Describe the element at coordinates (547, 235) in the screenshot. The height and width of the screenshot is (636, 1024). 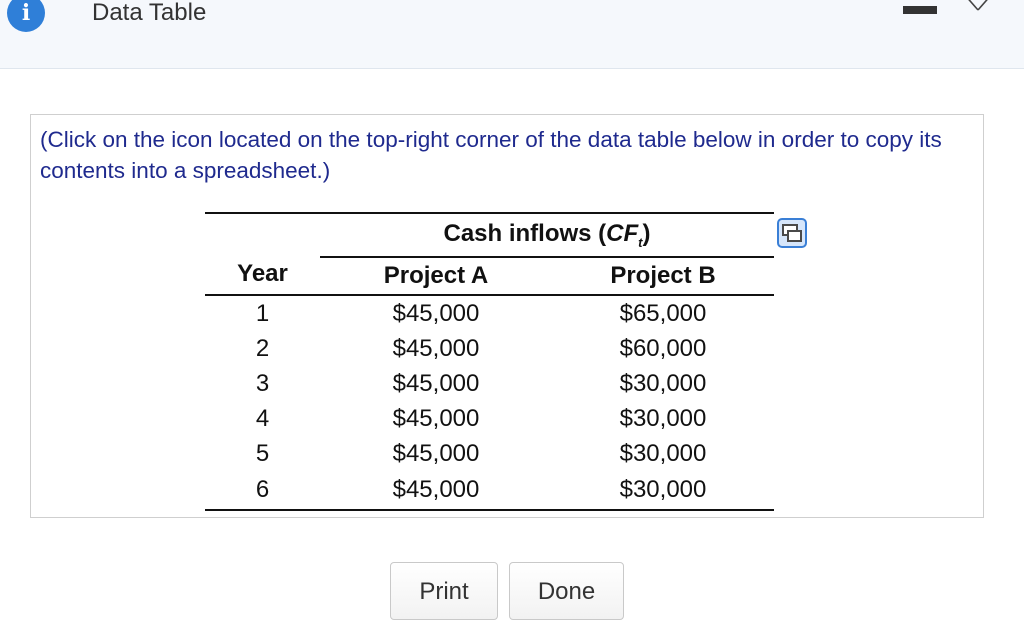
I see `cash-inflows-header: Cash inflows (CFt)` at that location.